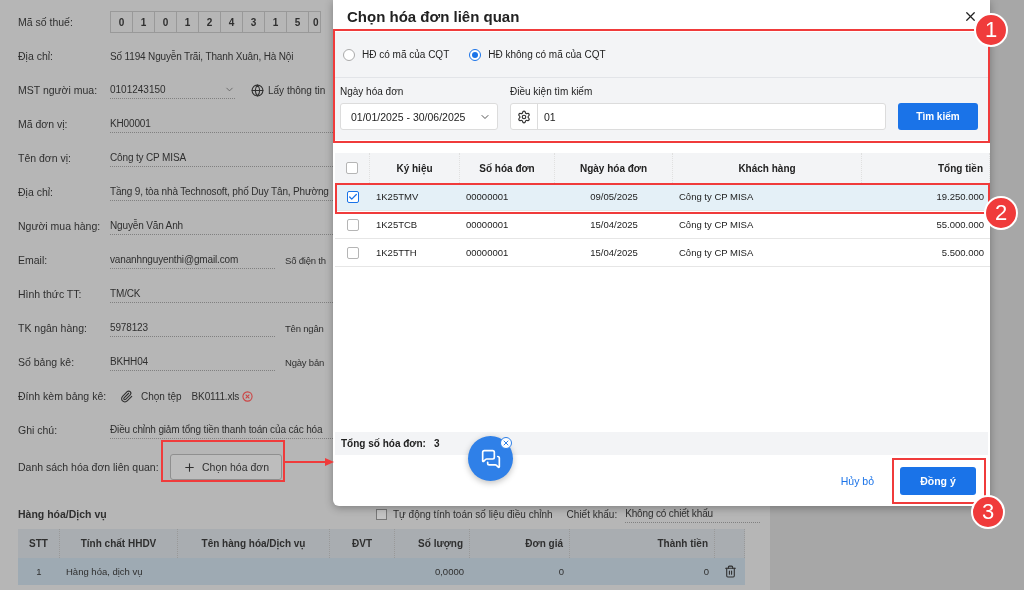  Describe the element at coordinates (419, 116) in the screenshot. I see `date-range-select: 01/01/2025 - 30/06/2025` at that location.